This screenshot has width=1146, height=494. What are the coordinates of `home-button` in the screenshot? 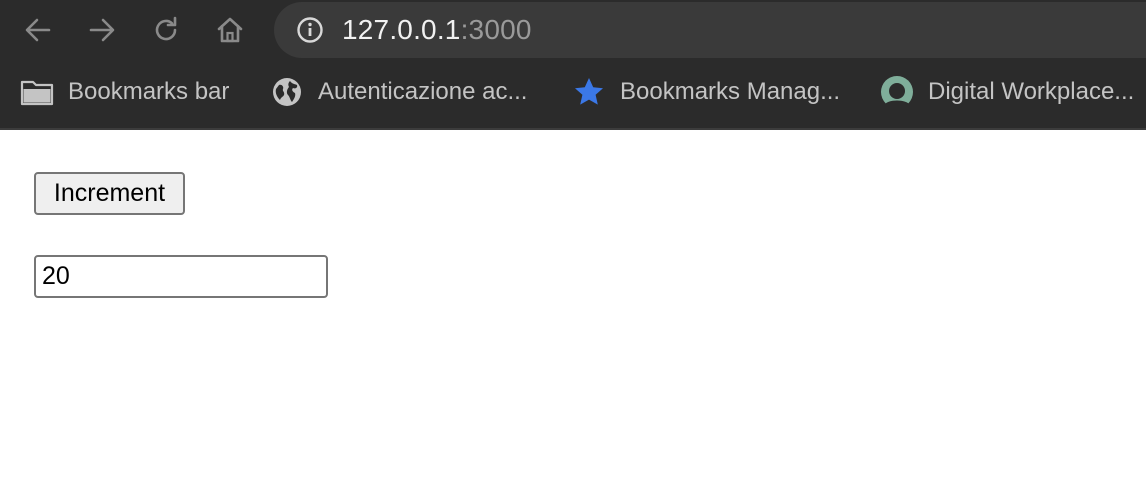 It's located at (230, 30).